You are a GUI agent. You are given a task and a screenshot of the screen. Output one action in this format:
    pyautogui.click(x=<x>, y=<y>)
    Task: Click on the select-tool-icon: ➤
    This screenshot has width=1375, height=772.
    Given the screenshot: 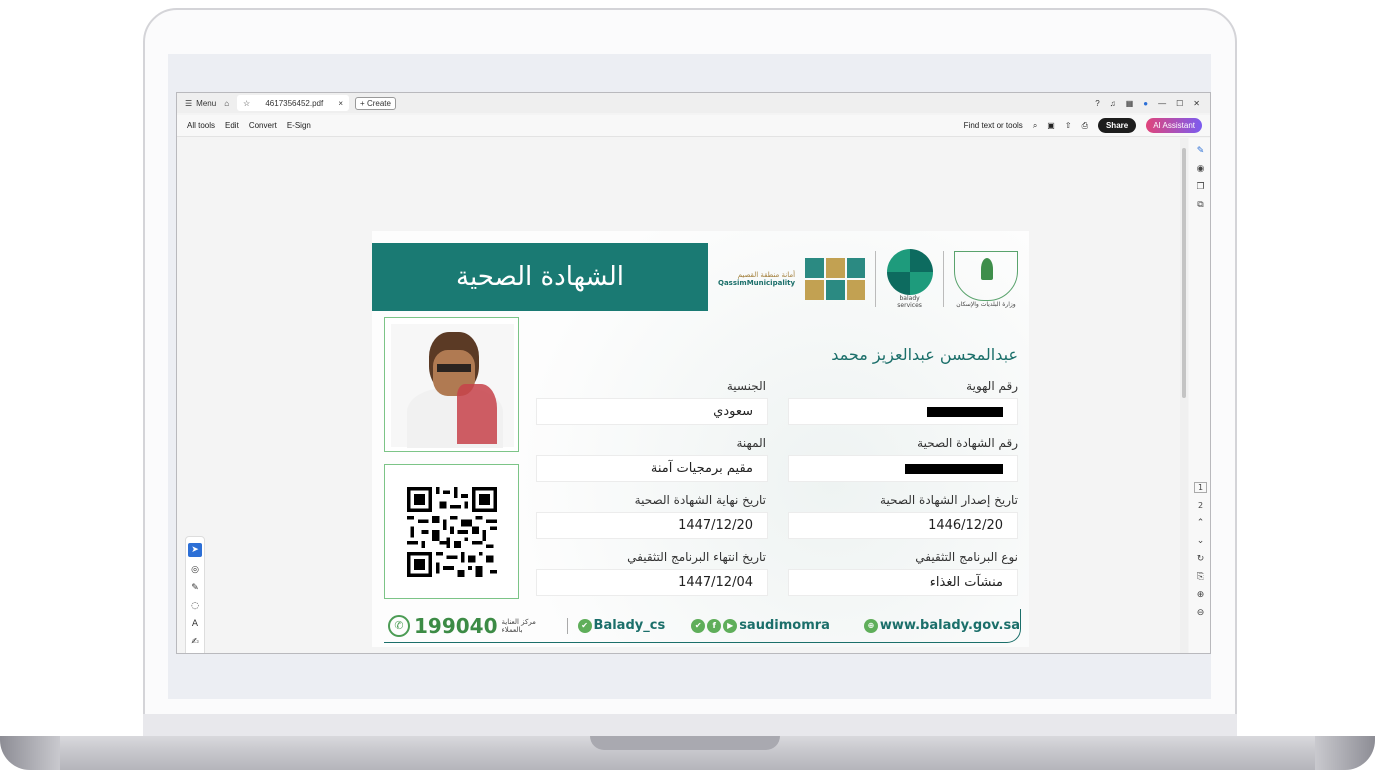 What is the action you would take?
    pyautogui.click(x=195, y=550)
    